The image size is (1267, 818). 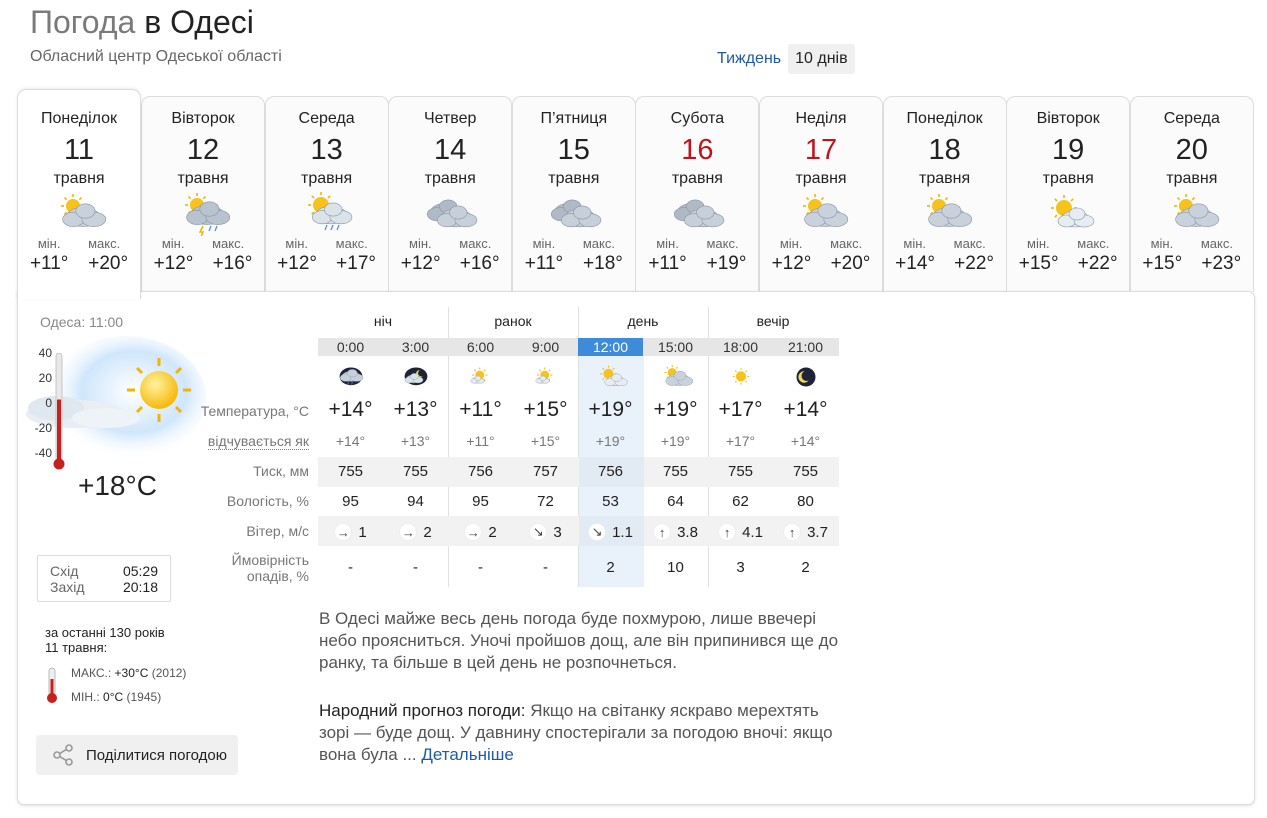 What do you see at coordinates (45, 378) in the screenshot?
I see `scale-tick: 20` at bounding box center [45, 378].